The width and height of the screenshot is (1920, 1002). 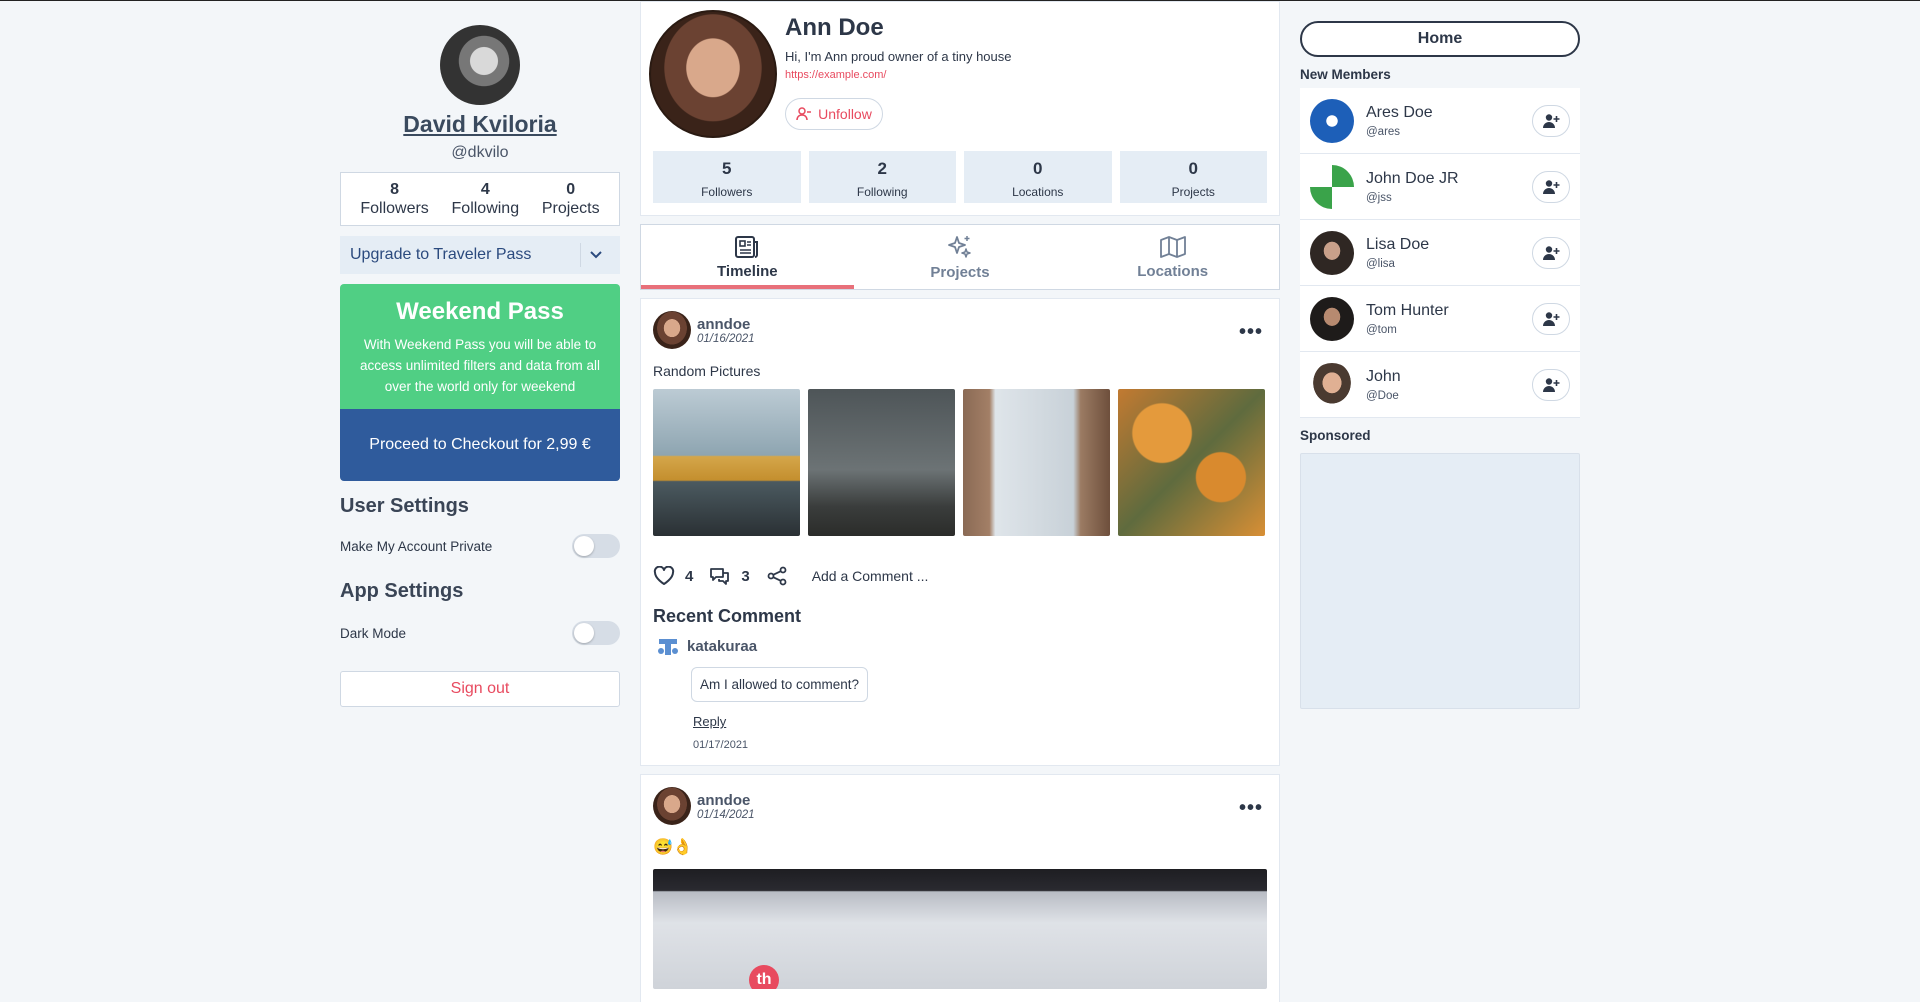 What do you see at coordinates (747, 246) in the screenshot?
I see `newspaper-icon` at bounding box center [747, 246].